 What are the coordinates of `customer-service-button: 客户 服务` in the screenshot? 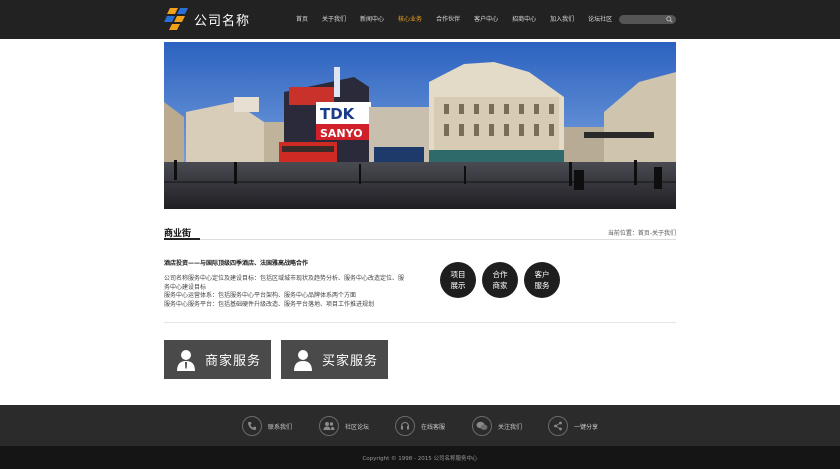 It's located at (542, 280).